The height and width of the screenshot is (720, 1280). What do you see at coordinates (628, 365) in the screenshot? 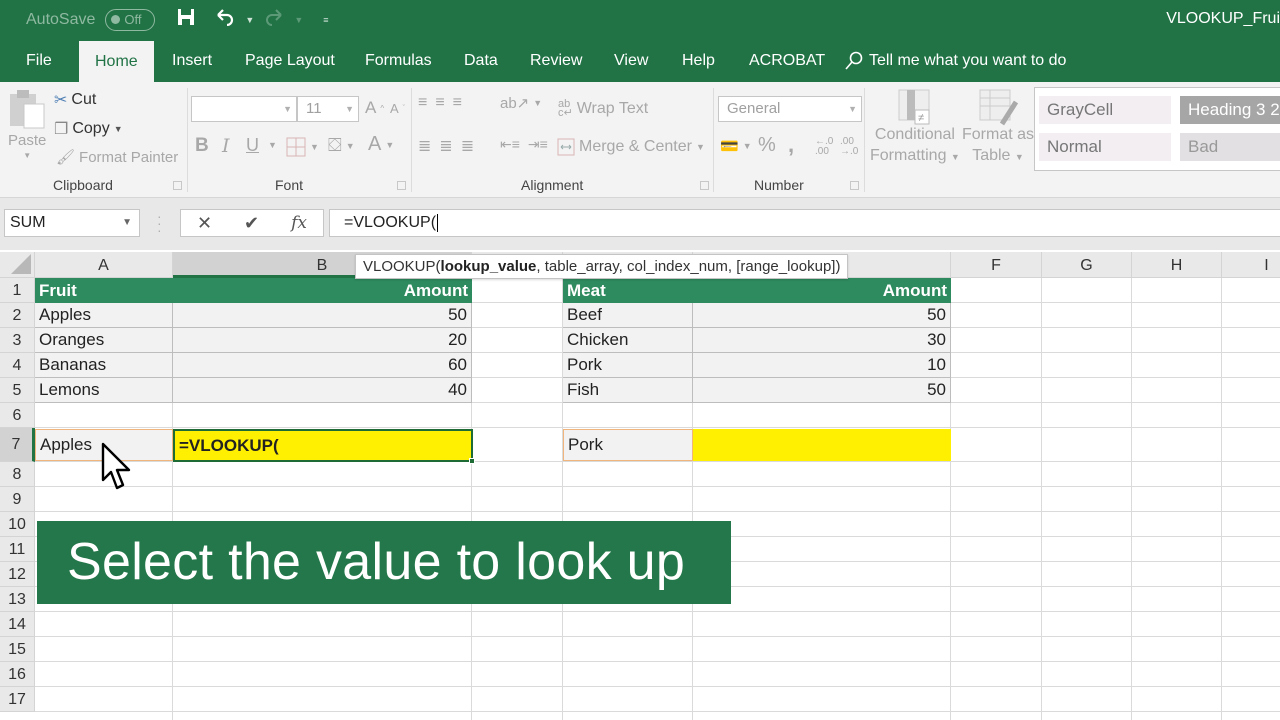
I see `meat_table-name-cell: Pork` at bounding box center [628, 365].